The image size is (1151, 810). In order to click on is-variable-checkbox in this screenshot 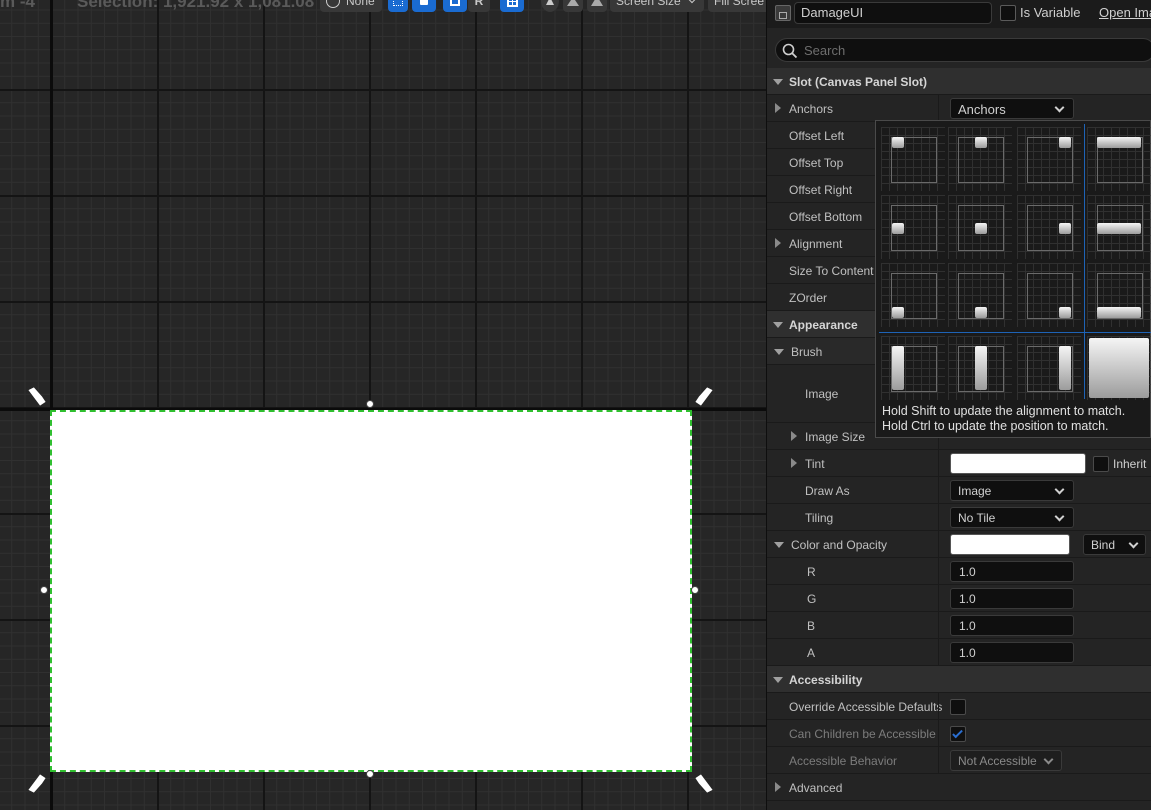, I will do `click(1008, 13)`.